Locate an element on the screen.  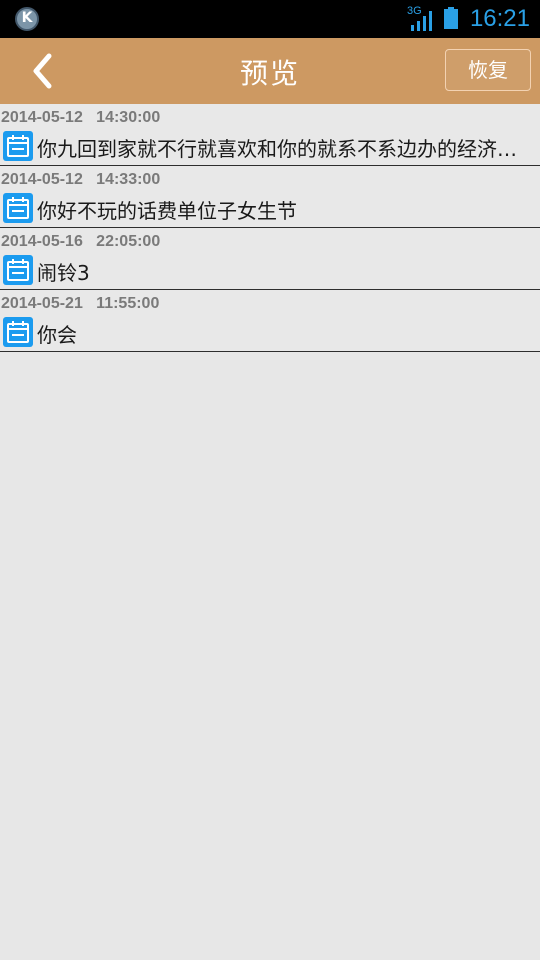
list-item: 2014-05-21 11:55:00 你会 is located at coordinates (270, 321).